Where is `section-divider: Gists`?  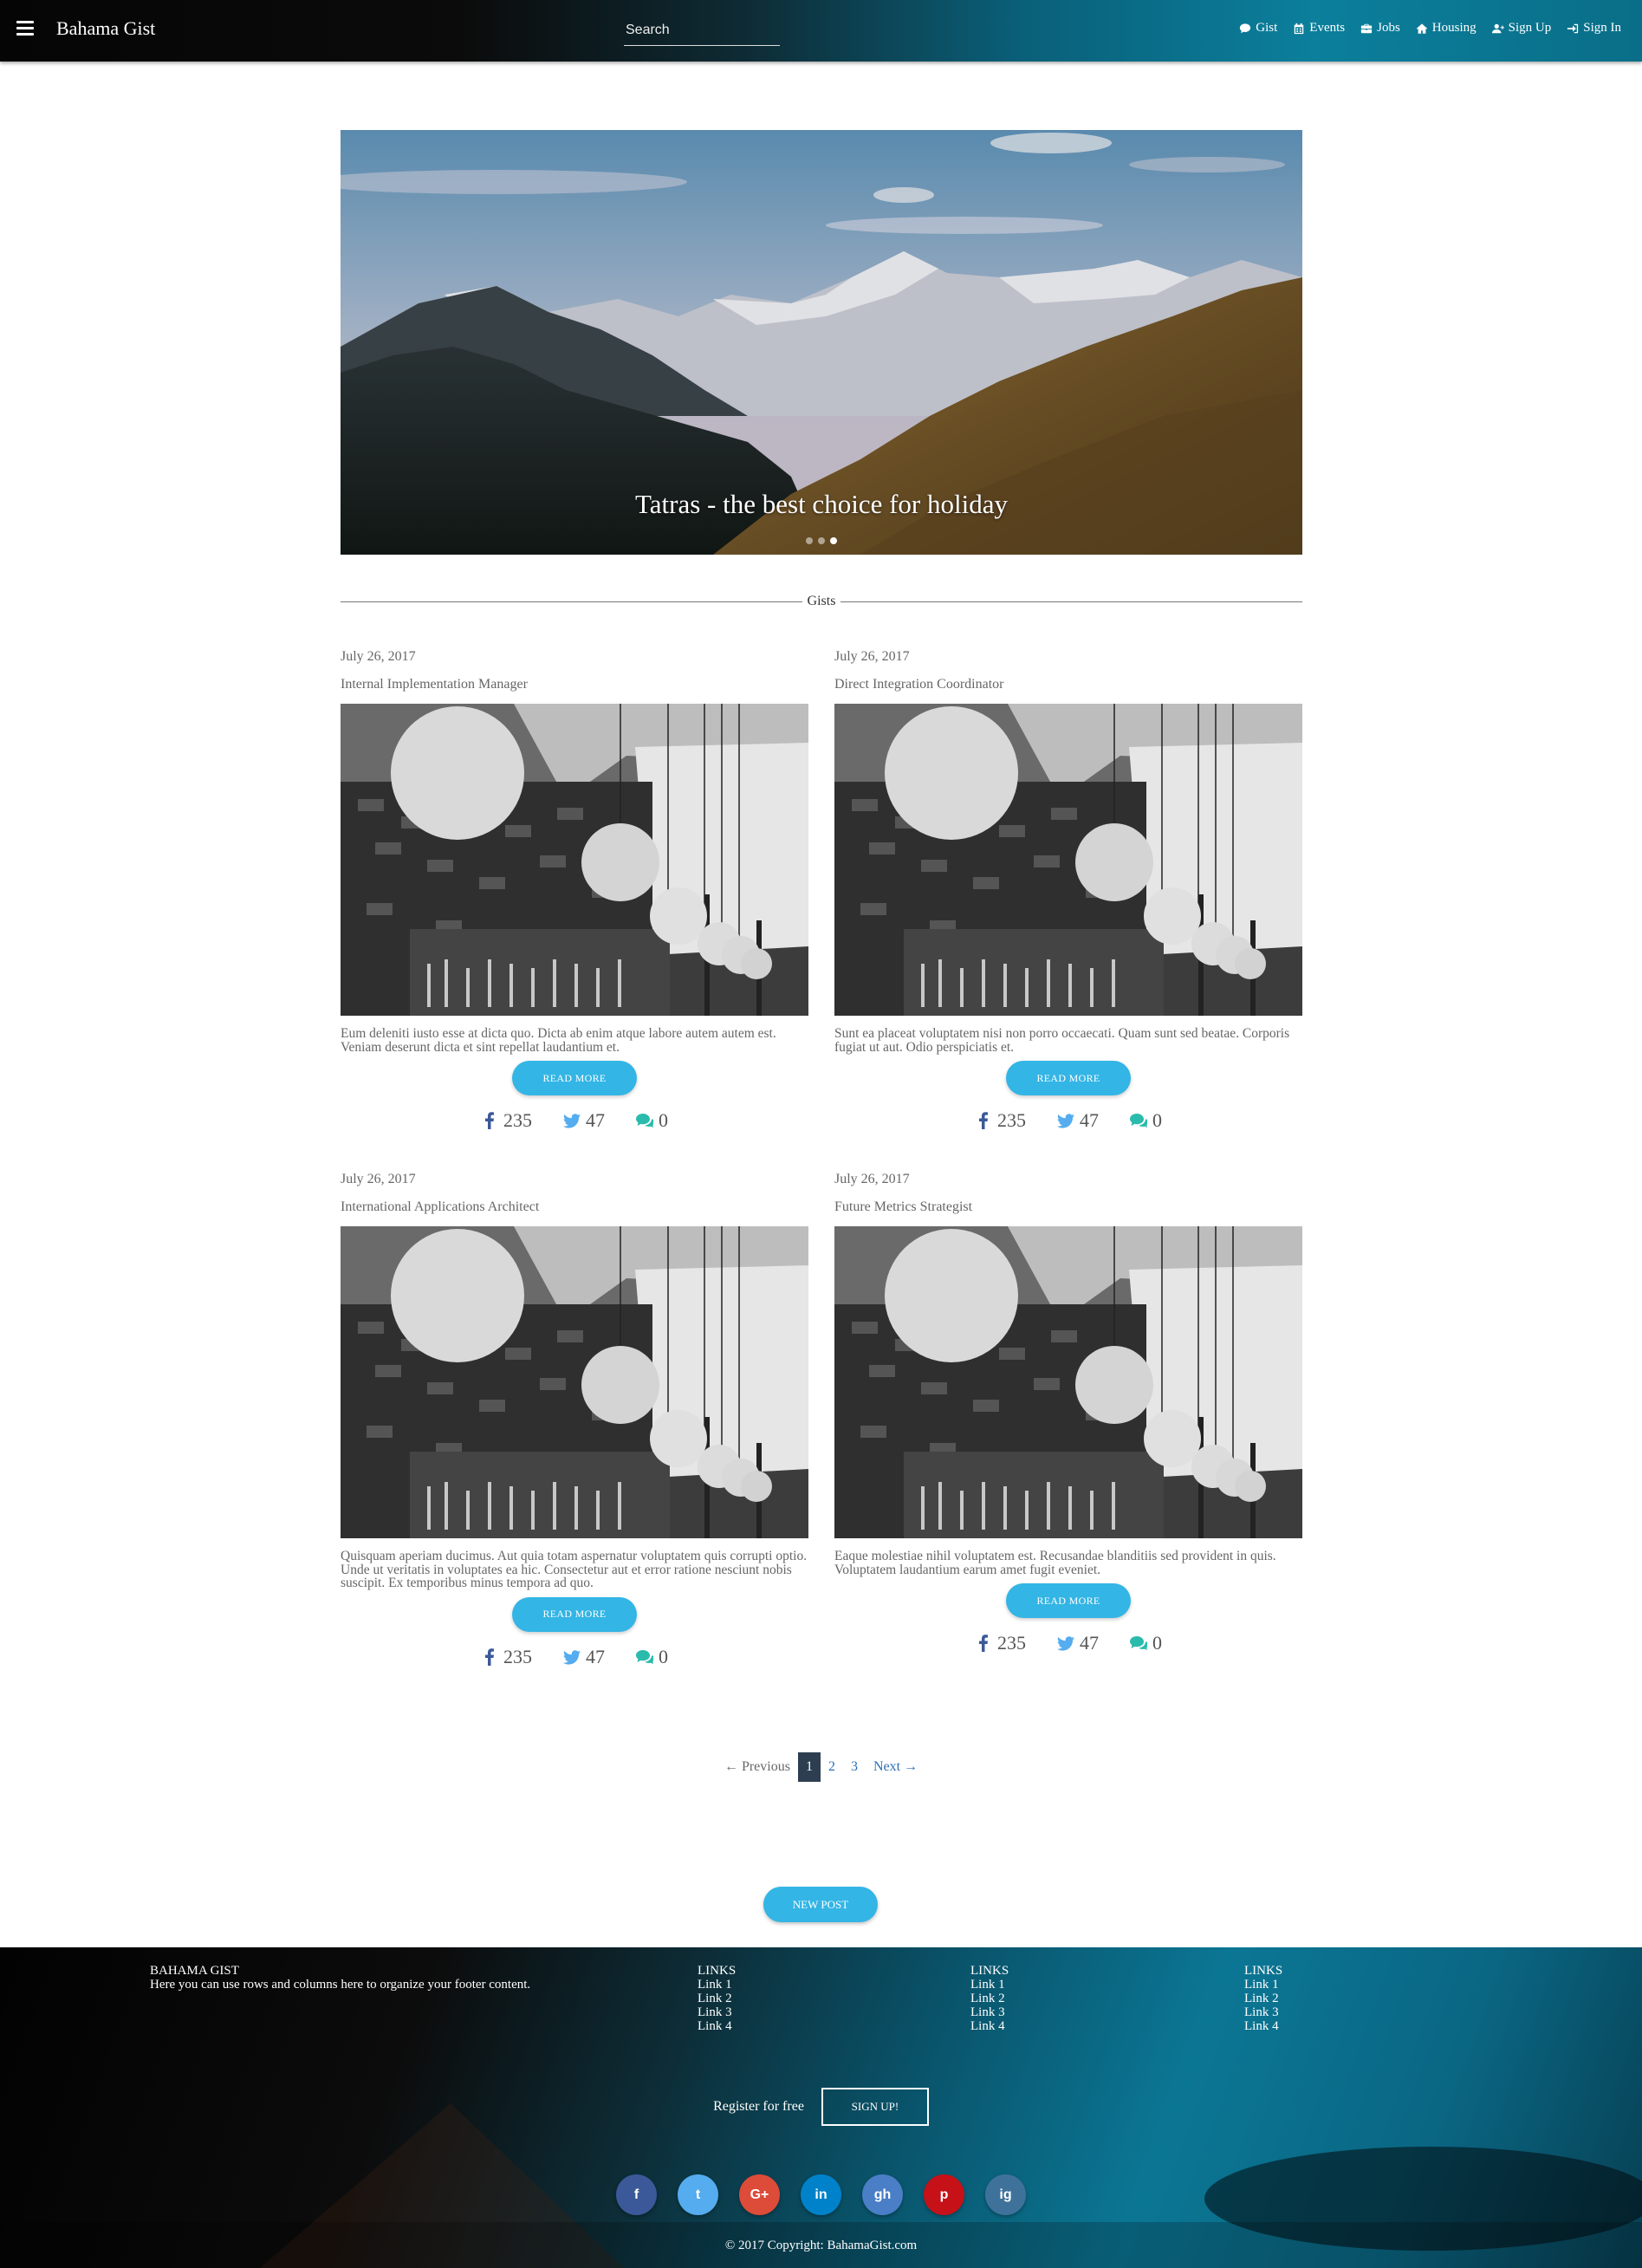
section-divider: Gists is located at coordinates (821, 601).